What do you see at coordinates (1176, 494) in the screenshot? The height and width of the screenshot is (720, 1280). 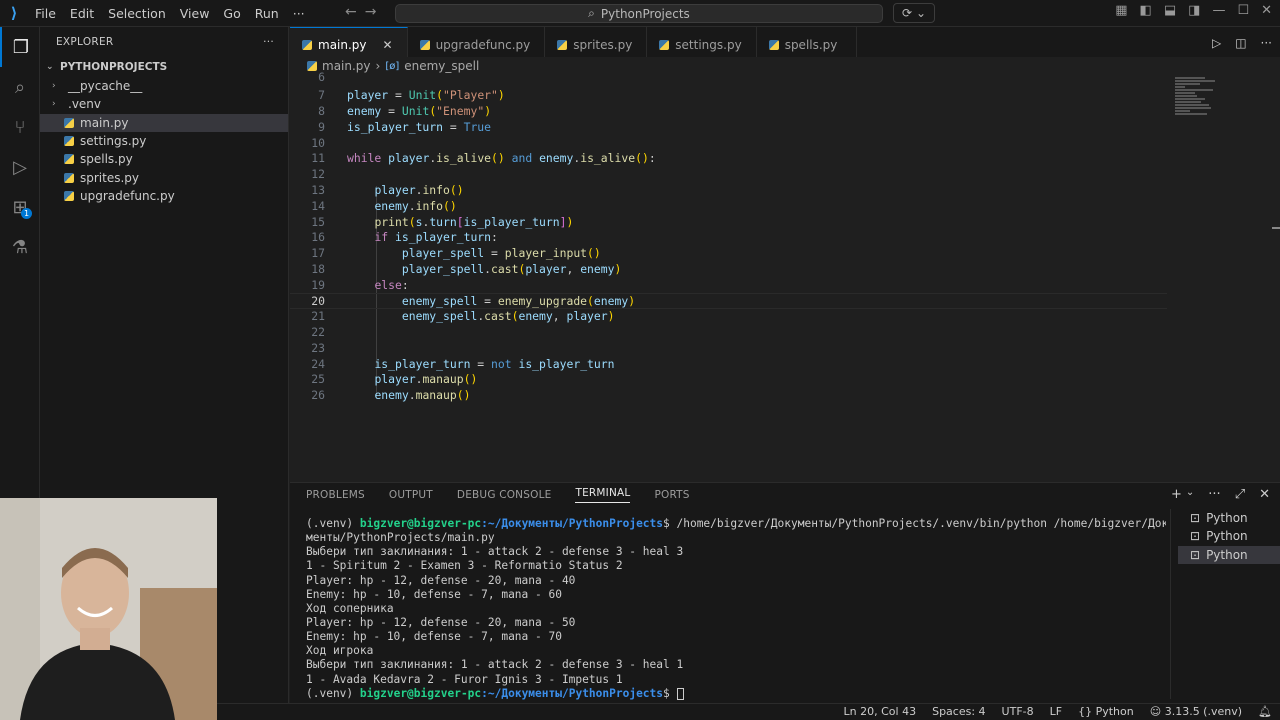 I see `new-terminal-icon: +` at bounding box center [1176, 494].